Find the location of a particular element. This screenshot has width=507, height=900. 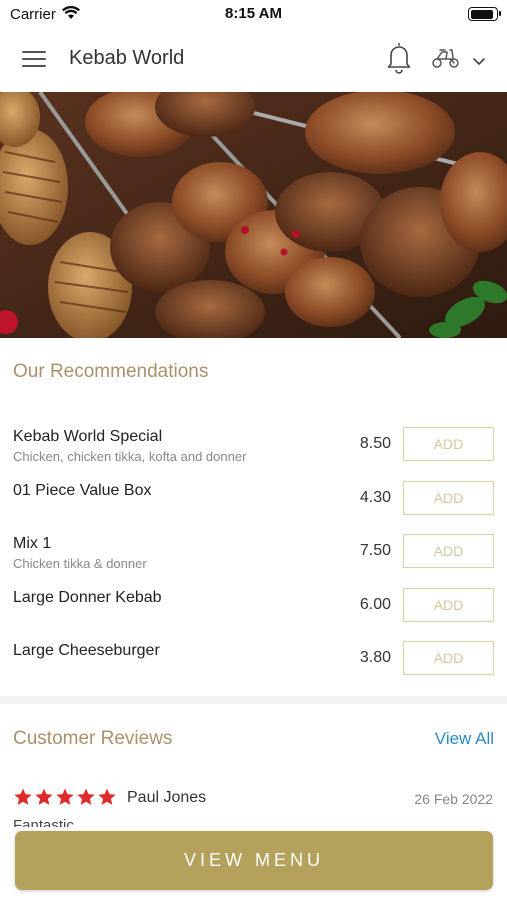

item-name: Large Donner Kebab is located at coordinates (87, 597).